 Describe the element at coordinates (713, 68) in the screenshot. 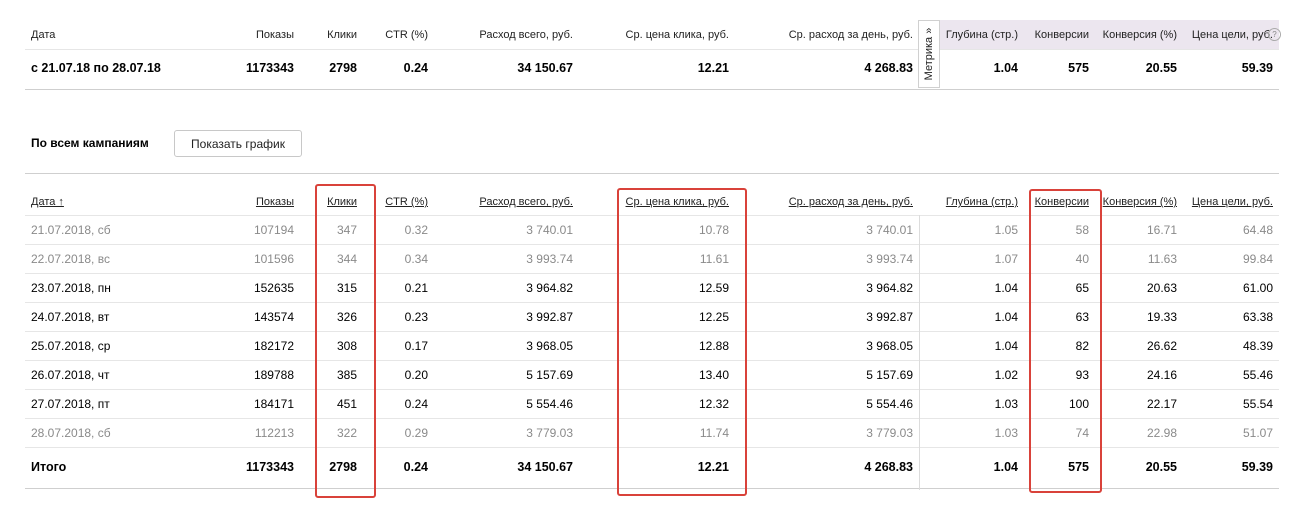

I see `summary-cell-avg-click-price: 12.21` at that location.